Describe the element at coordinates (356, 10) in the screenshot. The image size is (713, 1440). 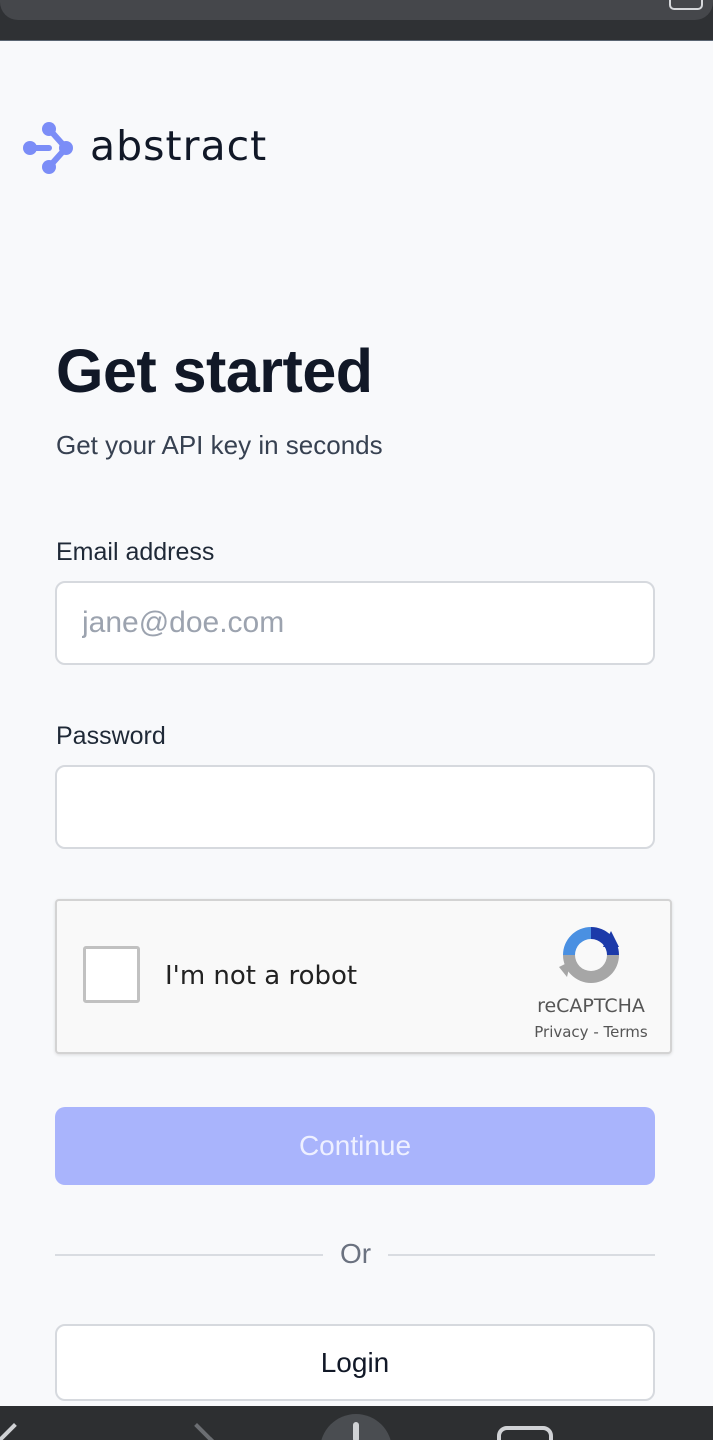
I see `url-field` at that location.